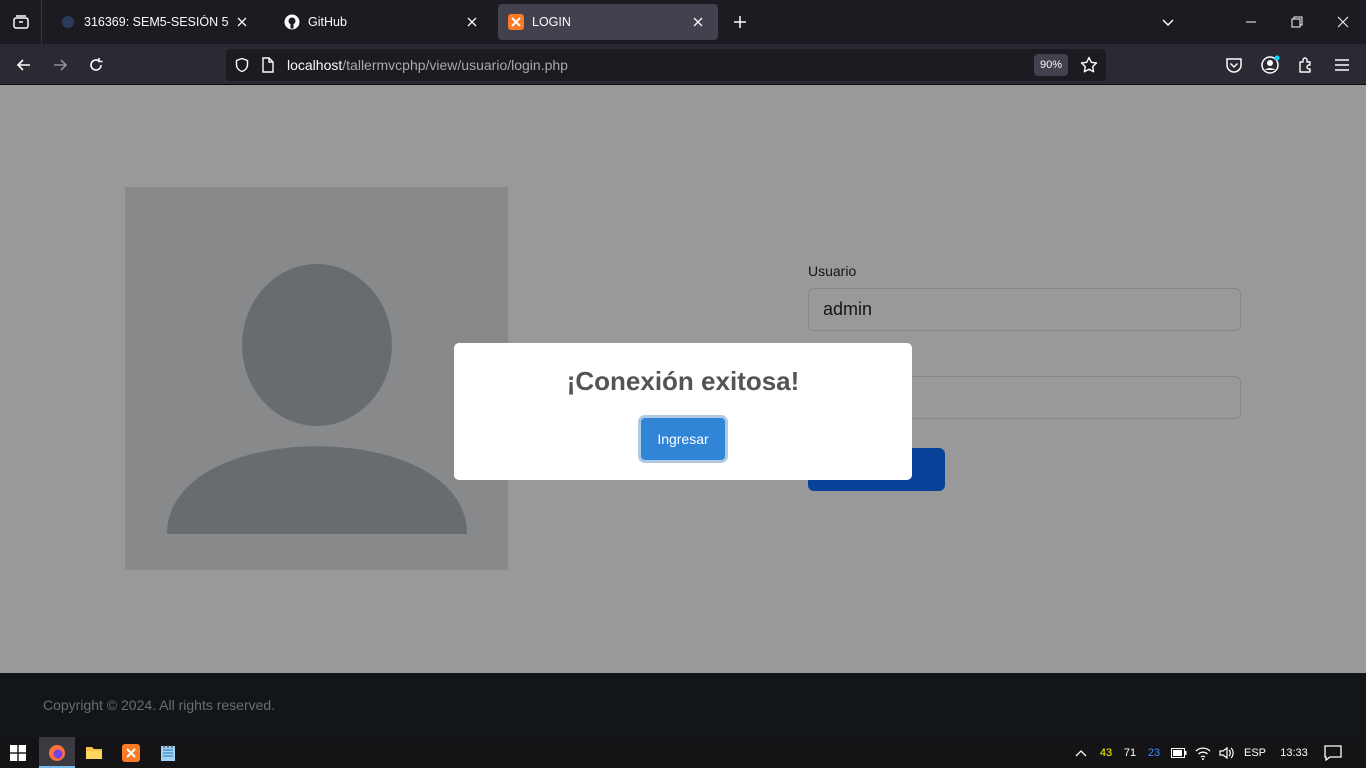 Image resolution: width=1366 pixels, height=768 pixels. I want to click on forward-button, so click(60, 65).